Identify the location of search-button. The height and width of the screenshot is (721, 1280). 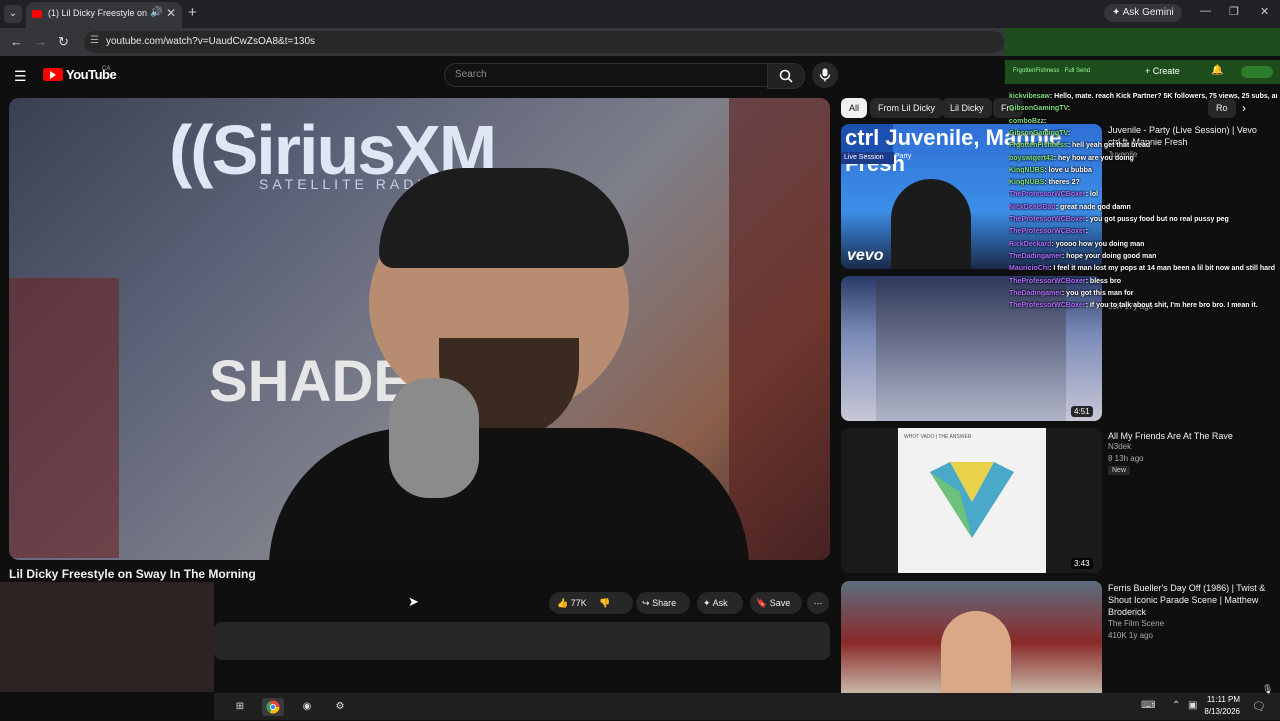
(786, 76).